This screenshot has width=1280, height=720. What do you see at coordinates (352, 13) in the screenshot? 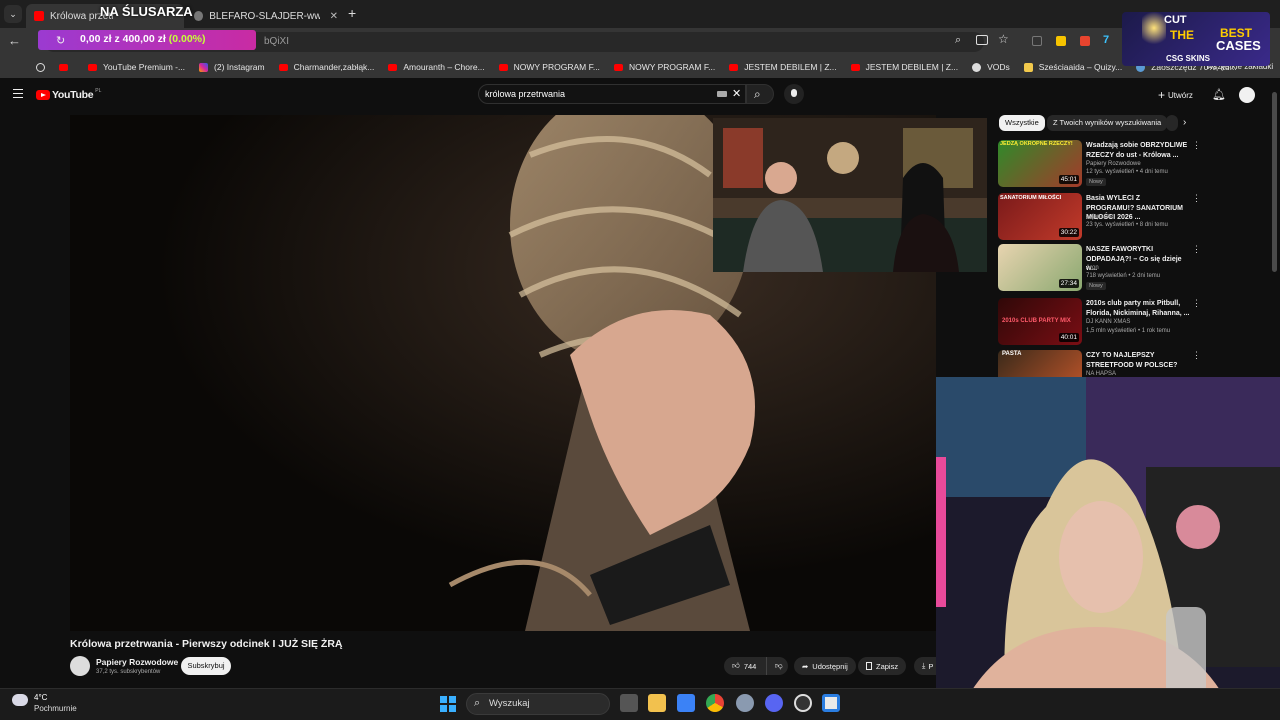
I see `new-tab-button: +` at bounding box center [352, 13].